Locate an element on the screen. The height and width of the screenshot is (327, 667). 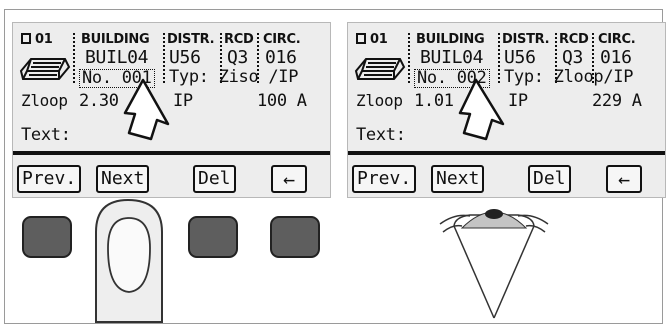
eye-icon is located at coordinates (494, 264).